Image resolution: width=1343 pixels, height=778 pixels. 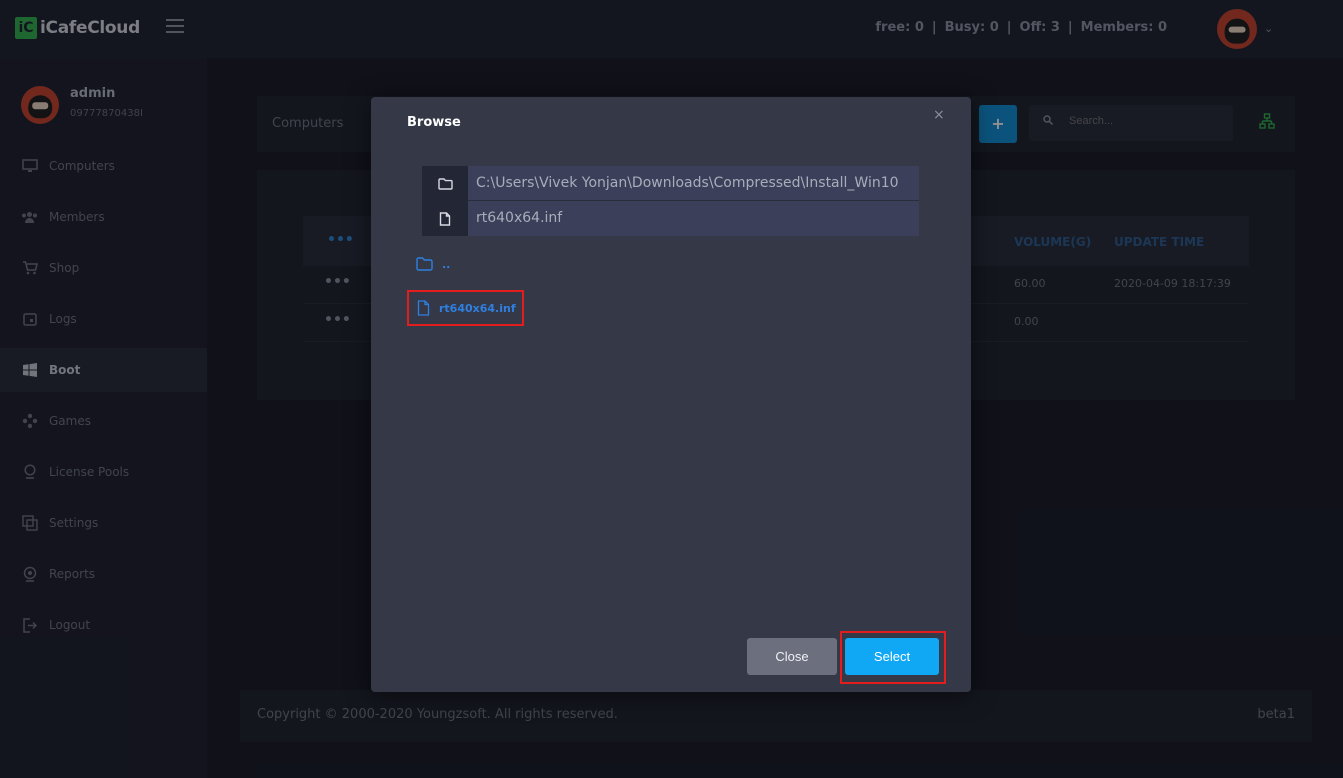 I want to click on file-name-field: rt640x64.inf, so click(x=693, y=218).